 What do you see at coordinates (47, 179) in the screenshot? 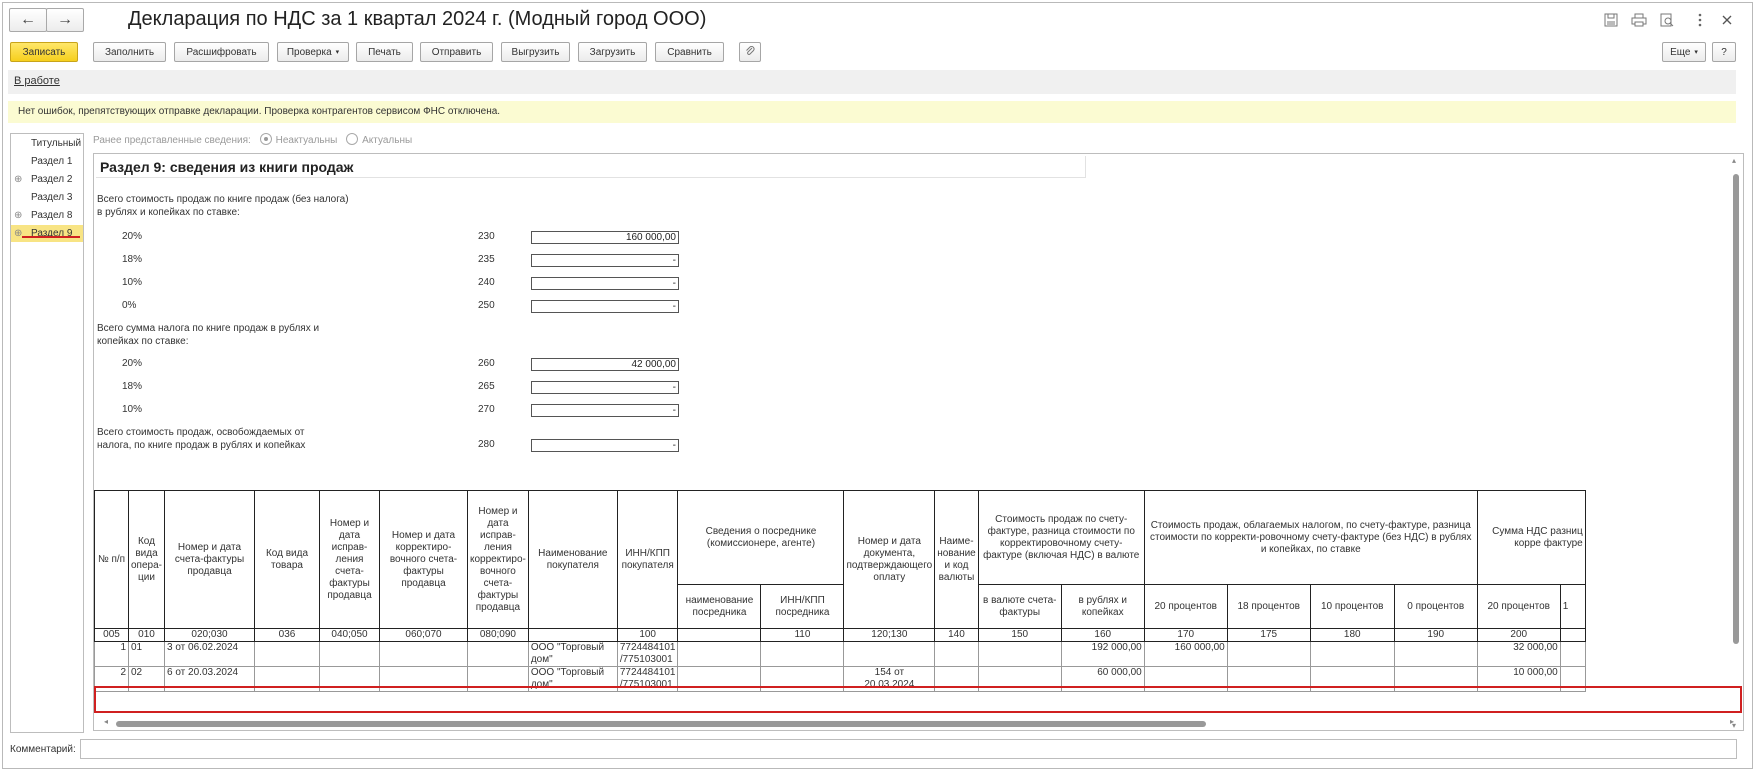
I see `sidebar-item-section-2: ⊕ Раздел 2` at bounding box center [47, 179].